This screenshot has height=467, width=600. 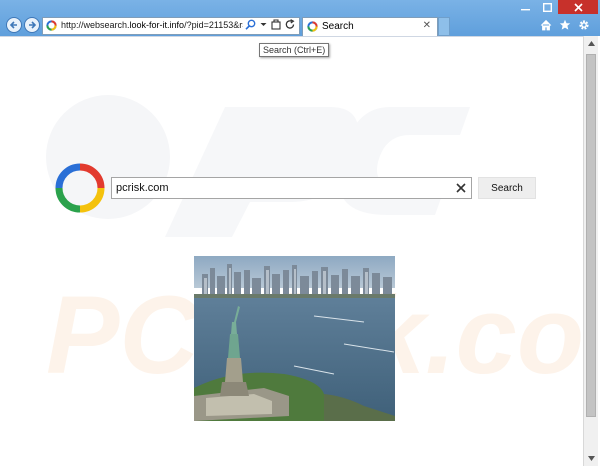 What do you see at coordinates (270, 24) in the screenshot?
I see `address-tools` at bounding box center [270, 24].